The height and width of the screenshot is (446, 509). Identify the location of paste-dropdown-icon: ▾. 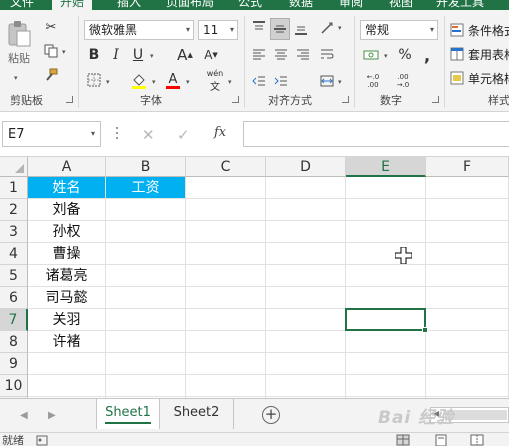
(16, 78).